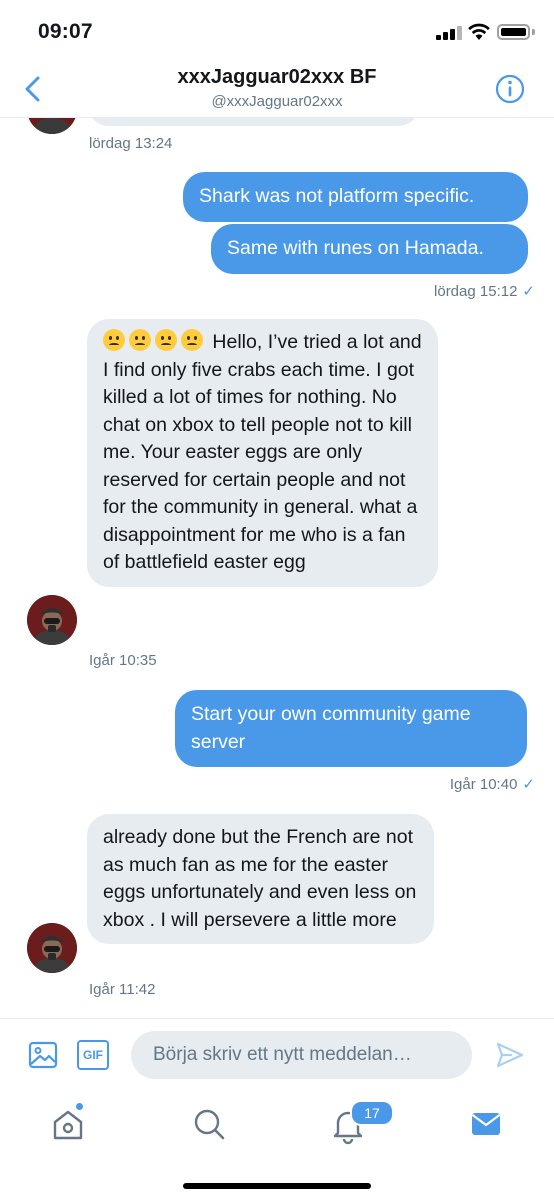 The width and height of the screenshot is (554, 1200). What do you see at coordinates (510, 1055) in the screenshot?
I see `send-icon` at bounding box center [510, 1055].